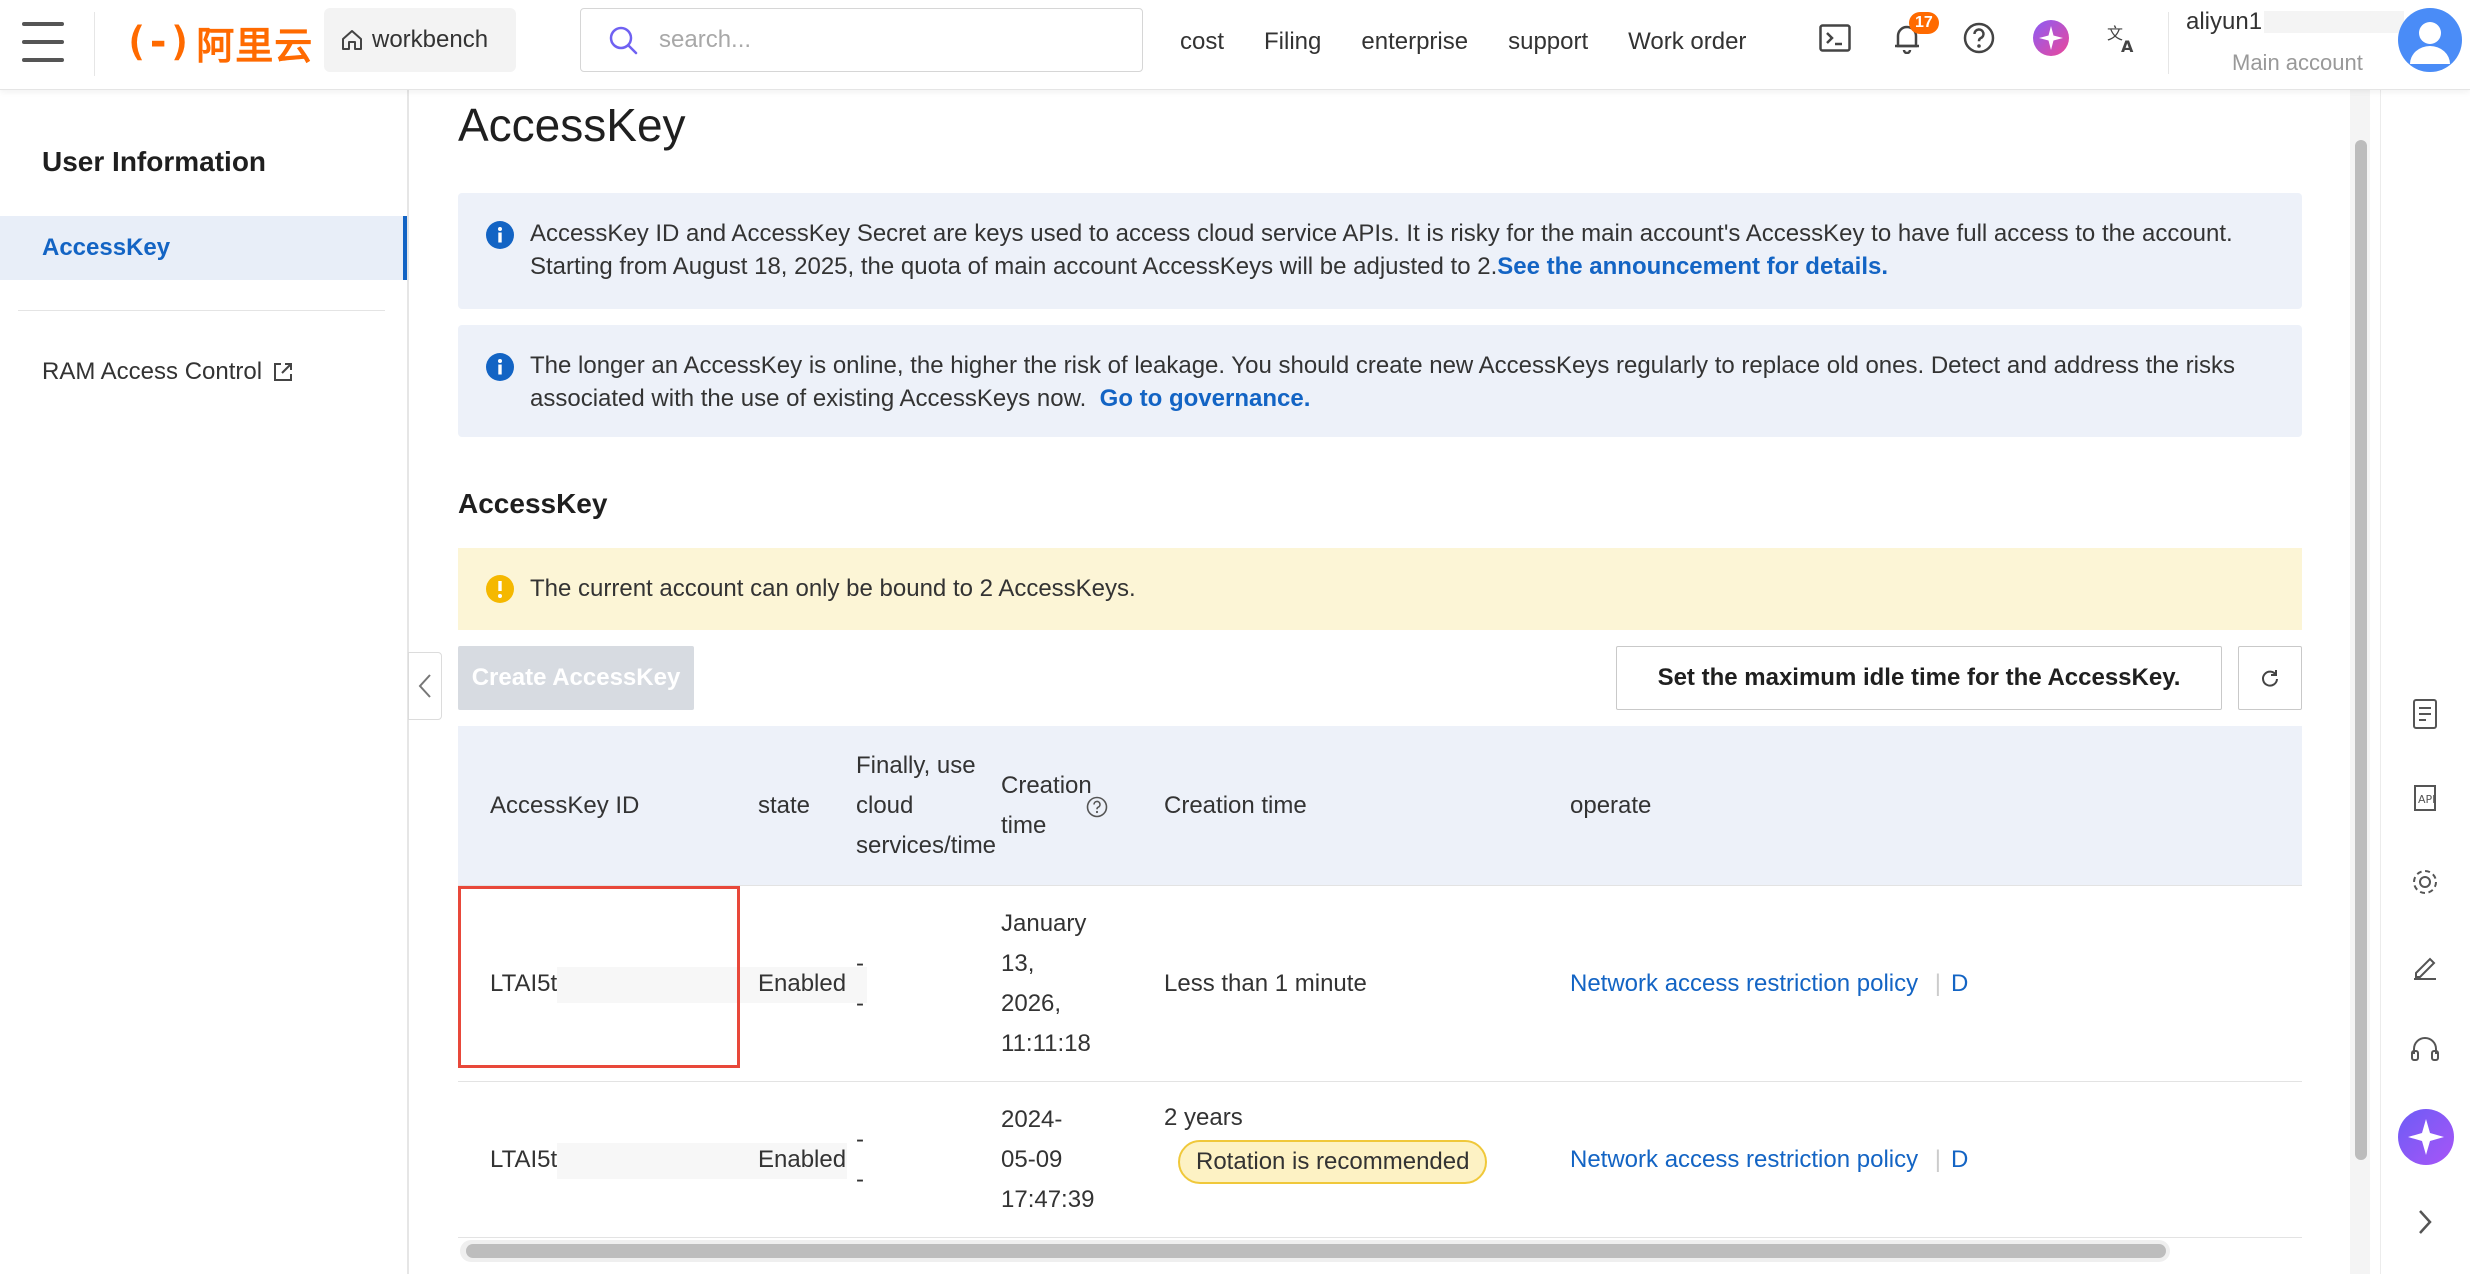 The height and width of the screenshot is (1274, 2470). What do you see at coordinates (2297, 62) in the screenshot?
I see `account-role: Main account` at bounding box center [2297, 62].